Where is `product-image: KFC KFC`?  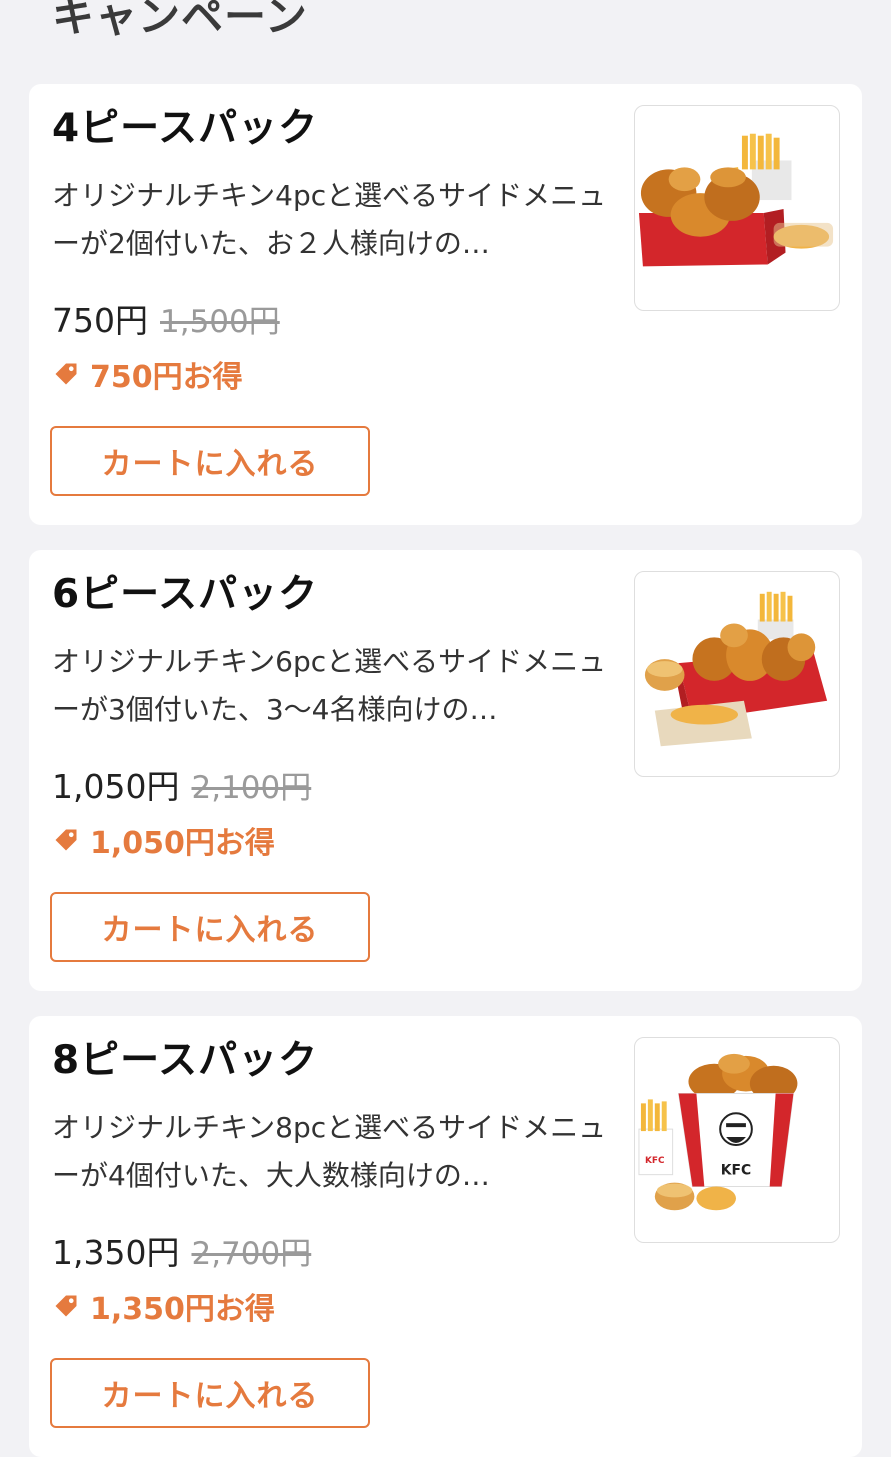
product-image: KFC KFC is located at coordinates (737, 1140).